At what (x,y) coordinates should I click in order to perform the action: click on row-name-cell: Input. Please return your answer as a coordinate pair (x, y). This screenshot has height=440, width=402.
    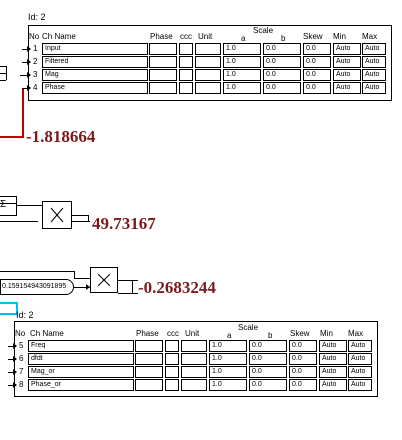
    Looking at the image, I should click on (95, 49).